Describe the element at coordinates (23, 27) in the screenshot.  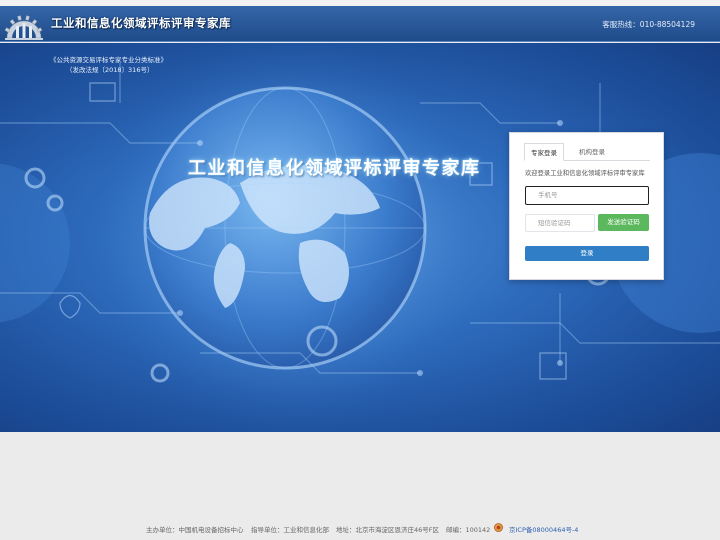
I see `gear-logo-icon` at that location.